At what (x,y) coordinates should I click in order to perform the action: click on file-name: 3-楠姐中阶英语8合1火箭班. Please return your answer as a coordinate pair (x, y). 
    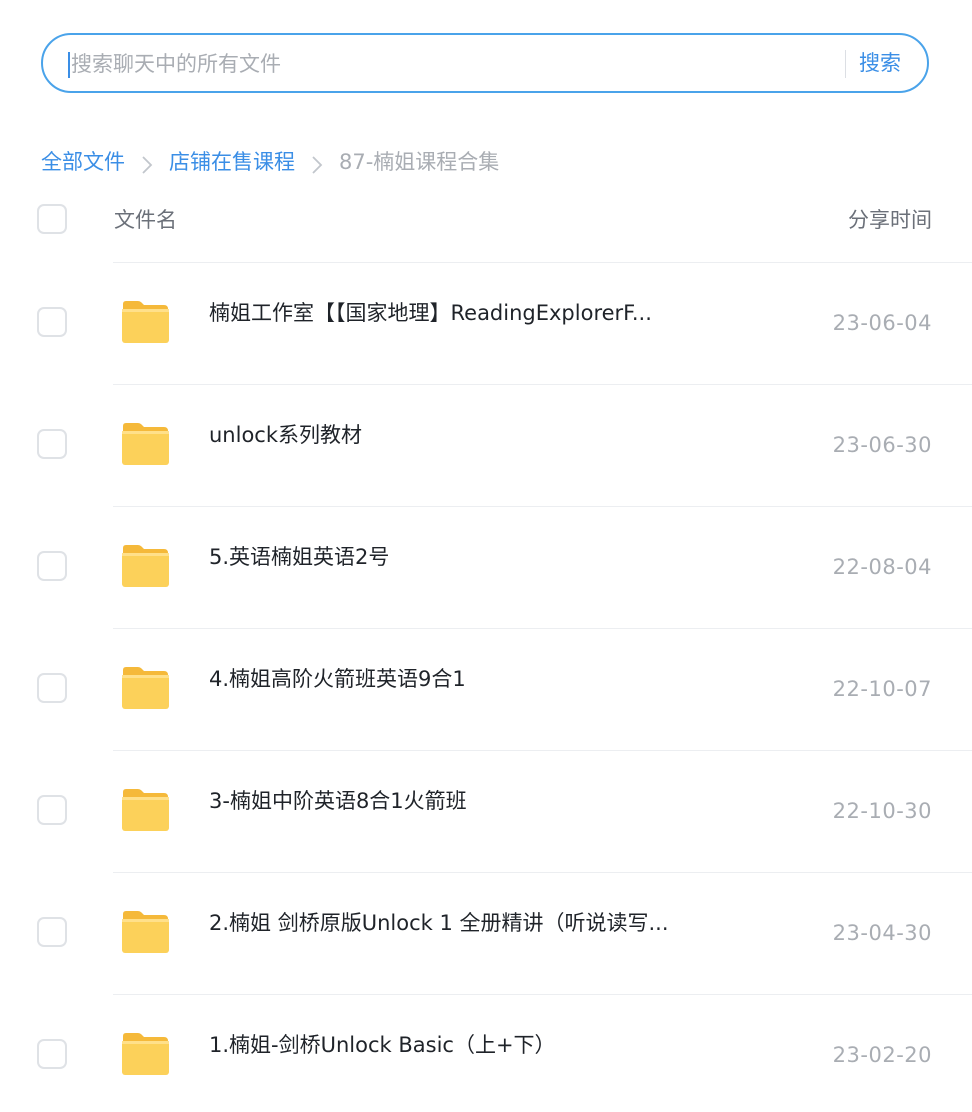
    Looking at the image, I should click on (338, 801).